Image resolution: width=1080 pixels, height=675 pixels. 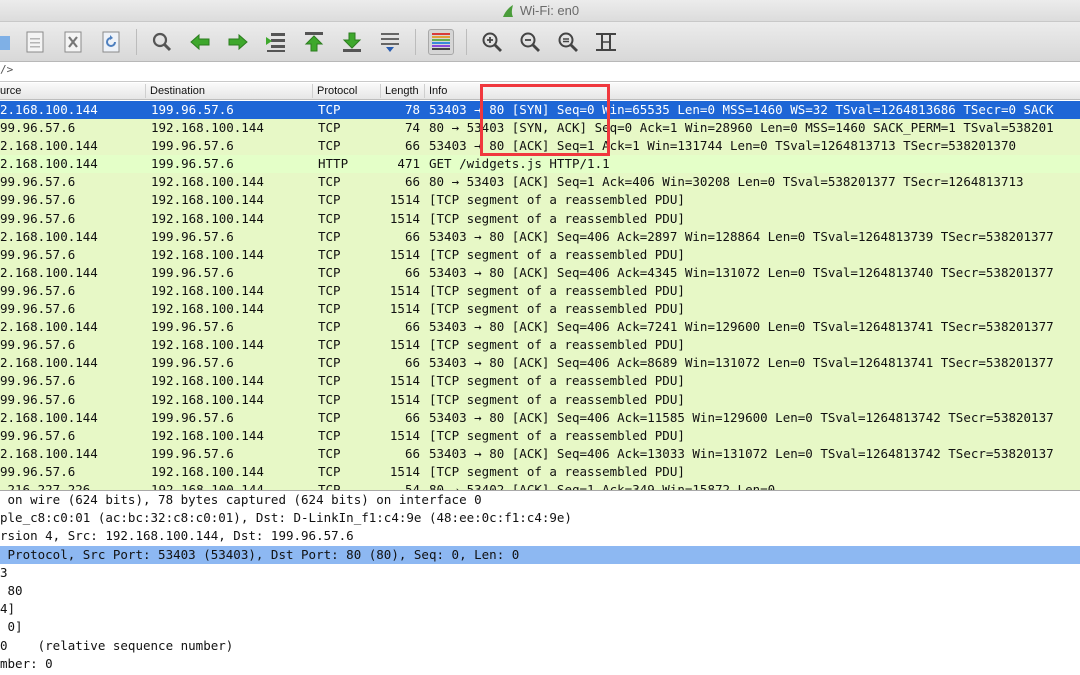 I want to click on detail-dst-port-line: 80, so click(x=540, y=591).